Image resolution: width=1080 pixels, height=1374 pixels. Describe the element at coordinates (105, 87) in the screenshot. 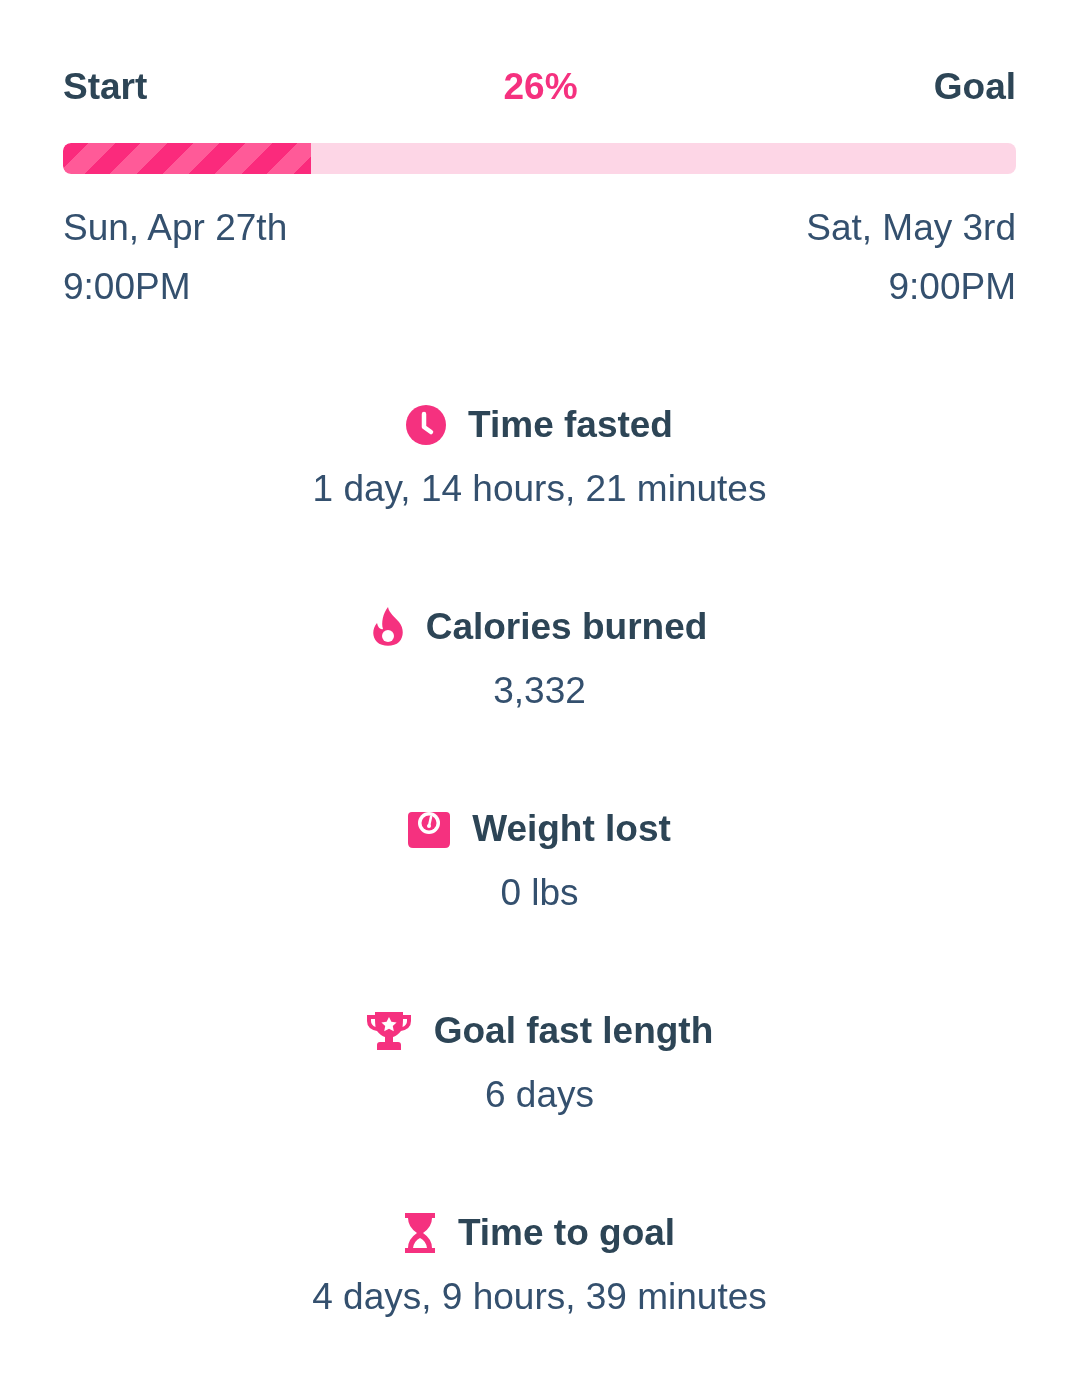

I see `start-label: Start` at that location.